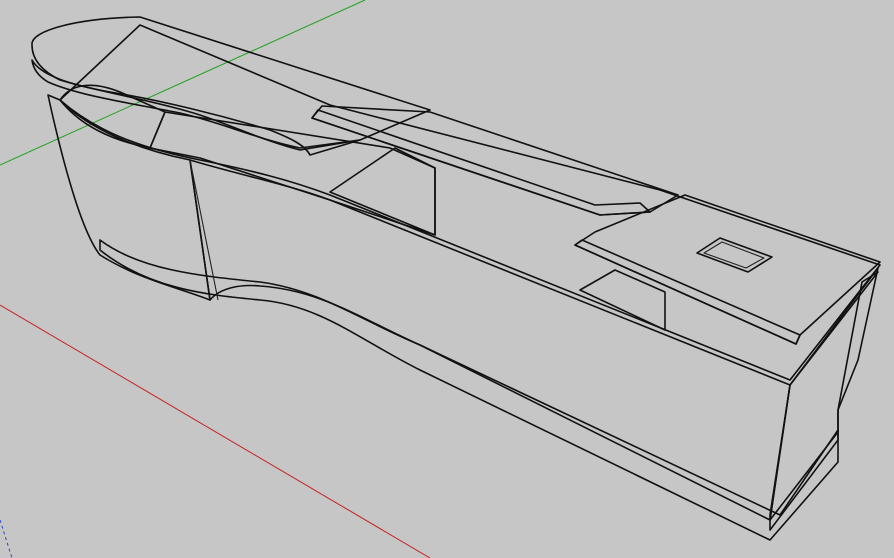  I want to click on cable-slot, so click(734, 255).